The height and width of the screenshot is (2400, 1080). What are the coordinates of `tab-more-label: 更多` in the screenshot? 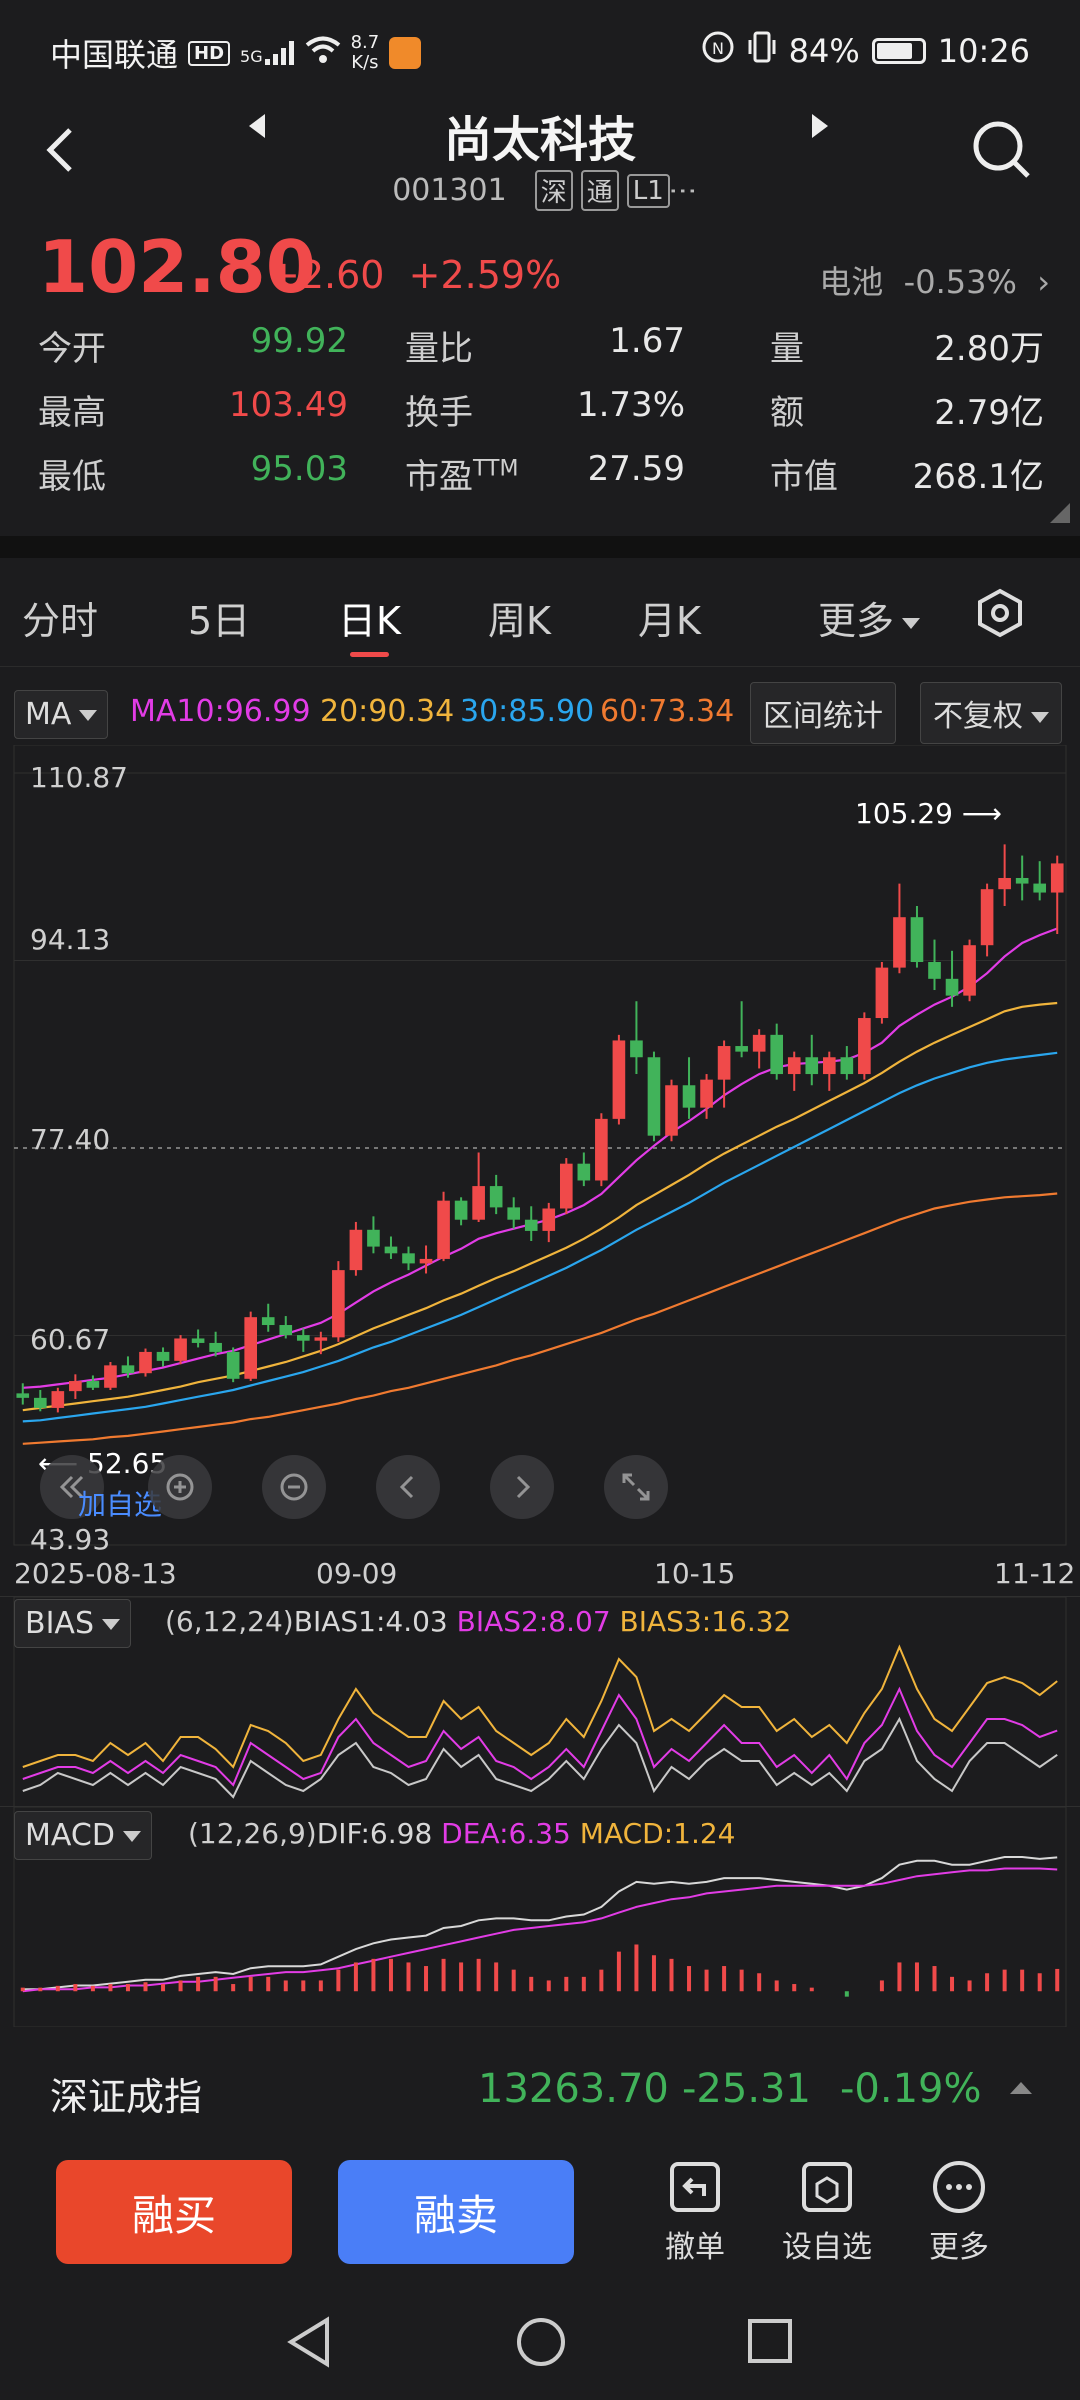 It's located at (856, 621).